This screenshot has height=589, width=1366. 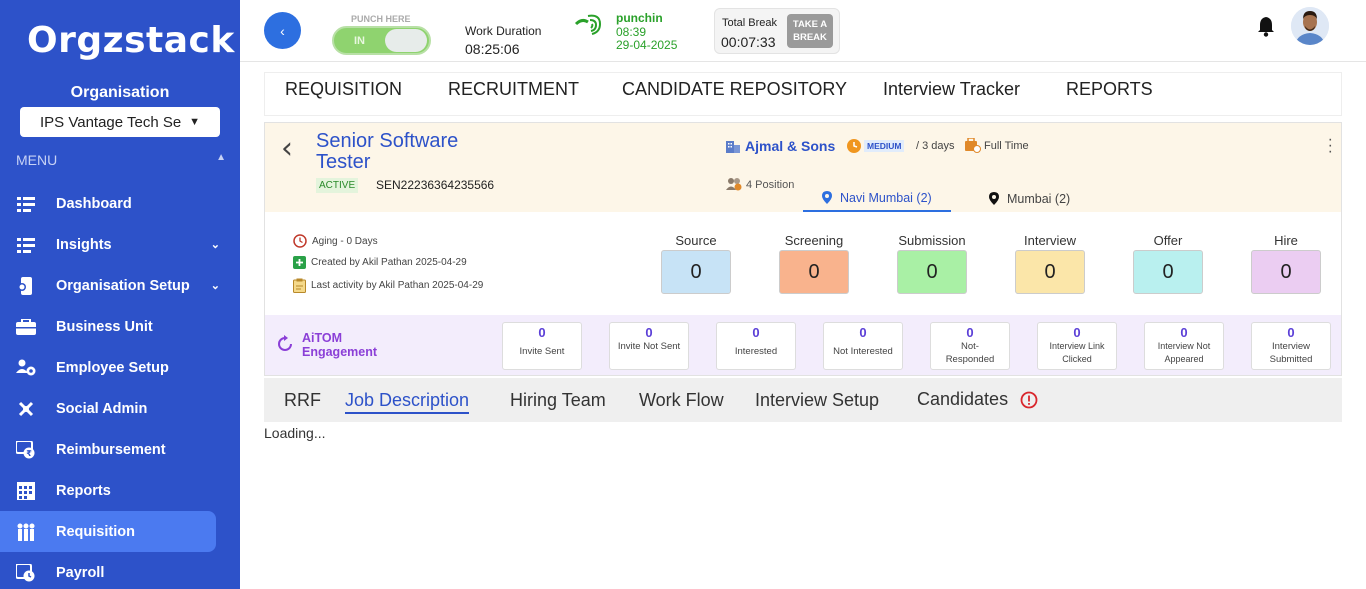 I want to click on engagement-label: Interested, so click(x=756, y=351).